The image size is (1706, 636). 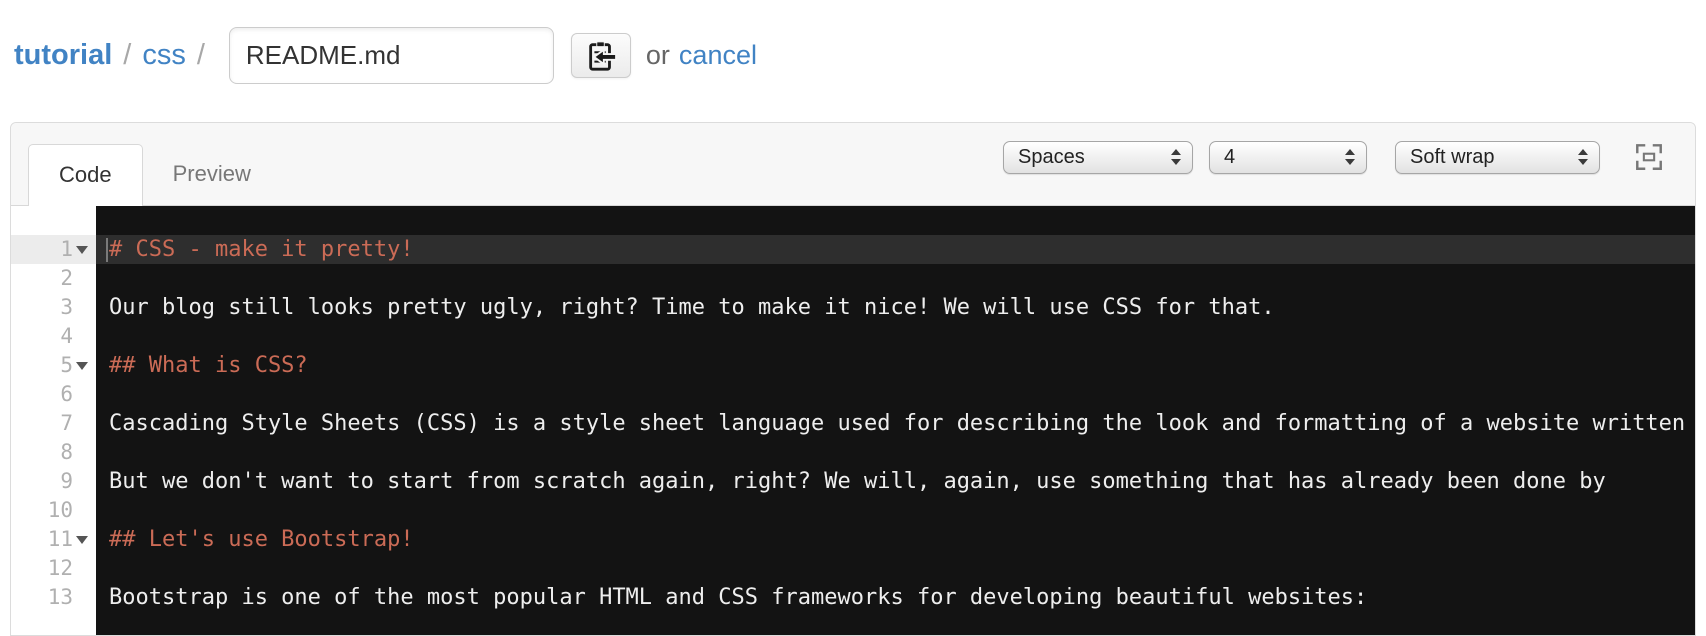 I want to click on indent-size-value: 4, so click(x=1230, y=156).